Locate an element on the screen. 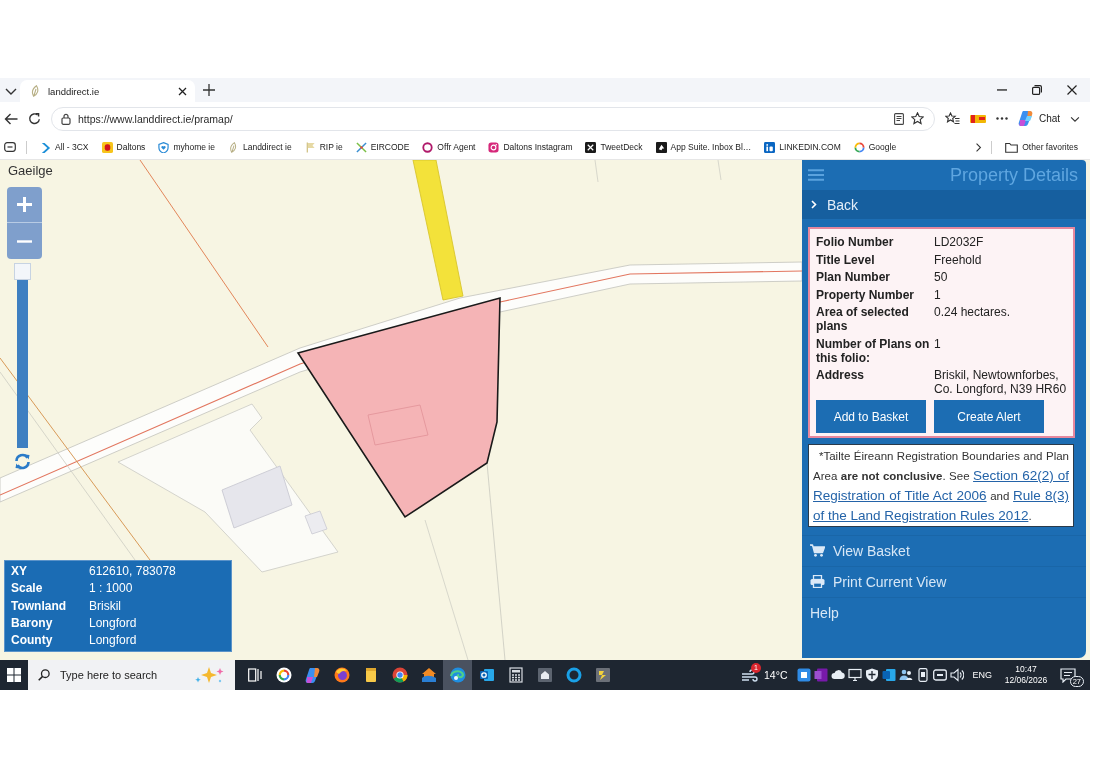 This screenshot has width=1096, height=775. globe-icon is located at coordinates (341, 675).